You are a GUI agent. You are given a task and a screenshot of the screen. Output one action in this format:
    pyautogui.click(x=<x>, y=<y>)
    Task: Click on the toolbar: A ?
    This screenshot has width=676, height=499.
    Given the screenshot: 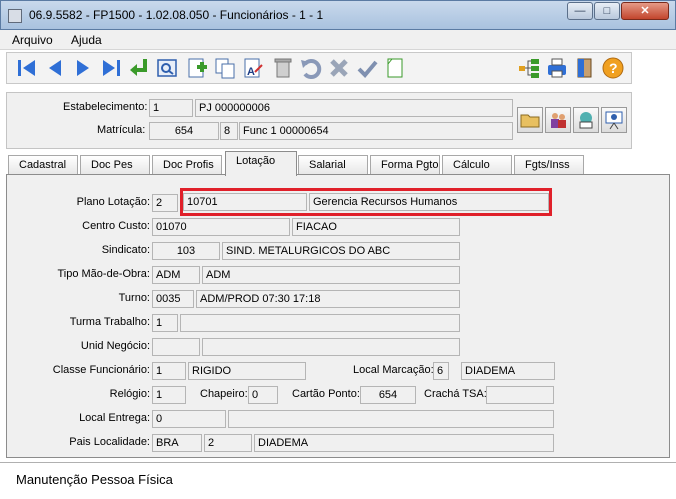 What is the action you would take?
    pyautogui.click(x=319, y=68)
    